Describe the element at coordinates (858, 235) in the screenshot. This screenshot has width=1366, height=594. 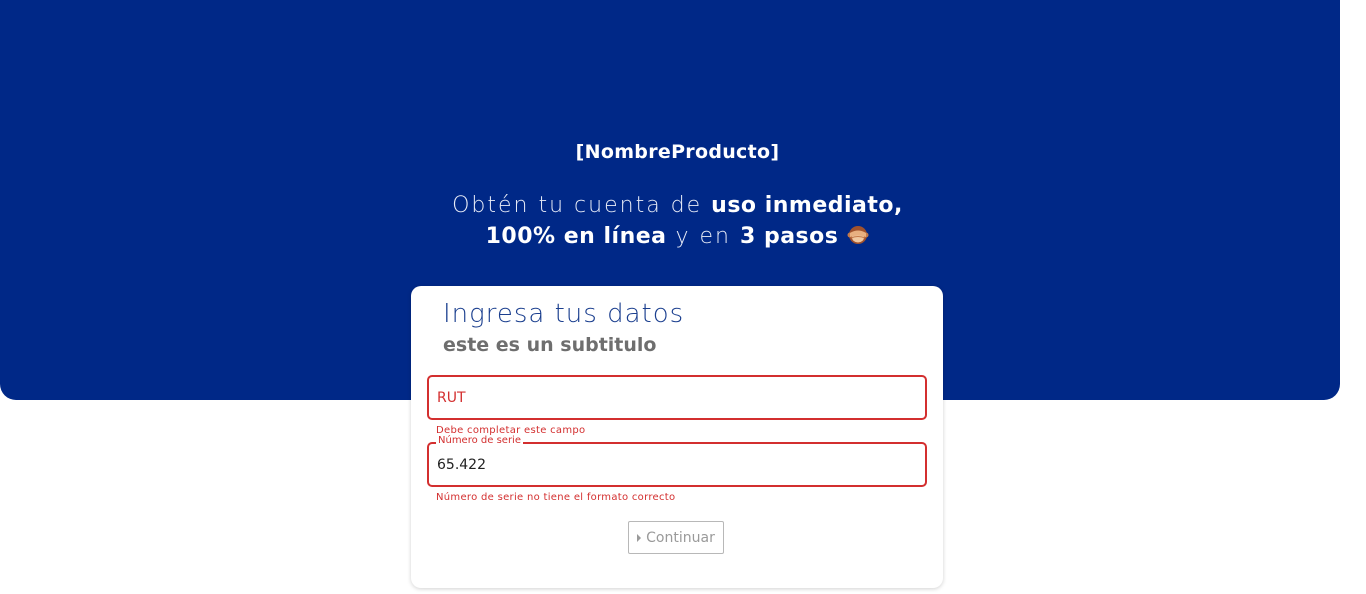
I see `see-no-evil-monkey-icon` at that location.